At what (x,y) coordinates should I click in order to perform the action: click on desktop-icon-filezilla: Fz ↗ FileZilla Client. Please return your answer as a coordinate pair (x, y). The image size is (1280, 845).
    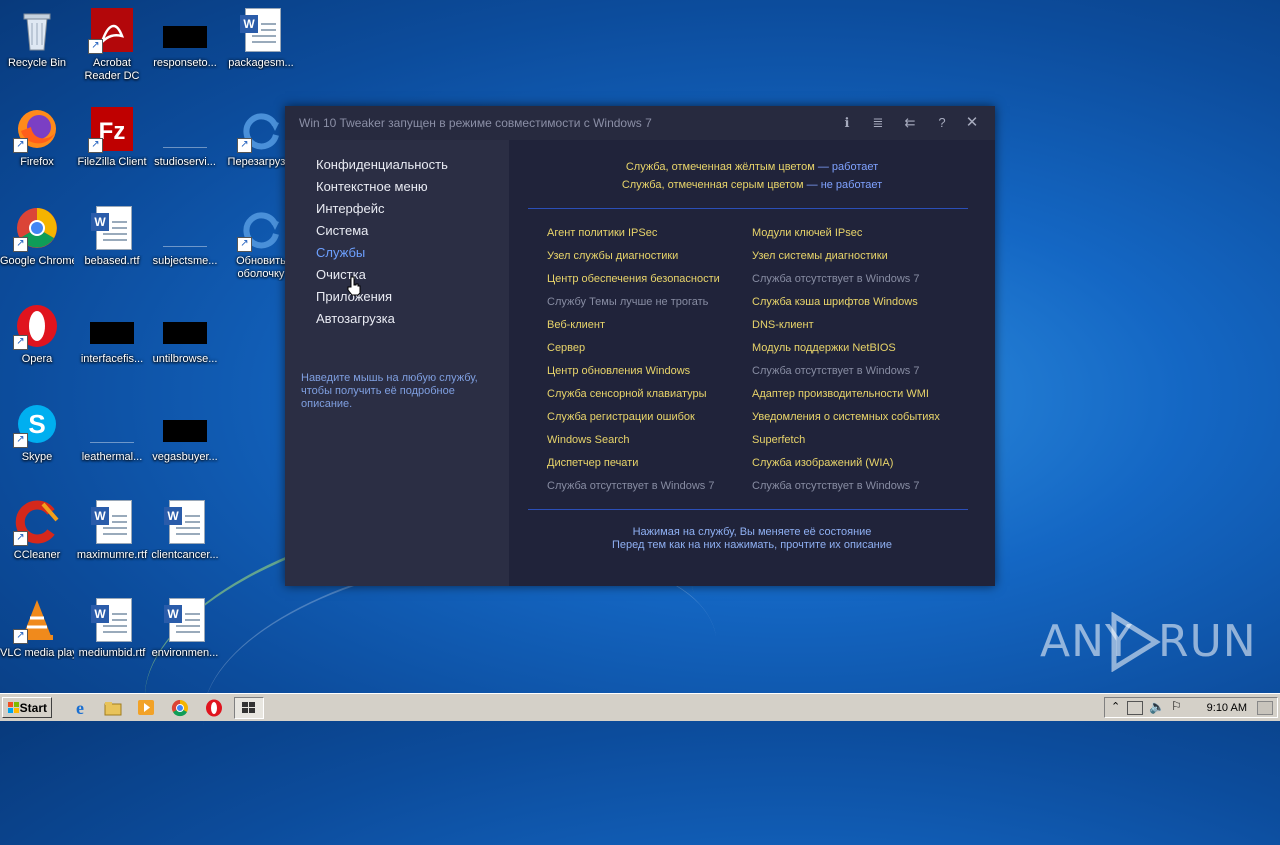
    Looking at the image, I should click on (112, 137).